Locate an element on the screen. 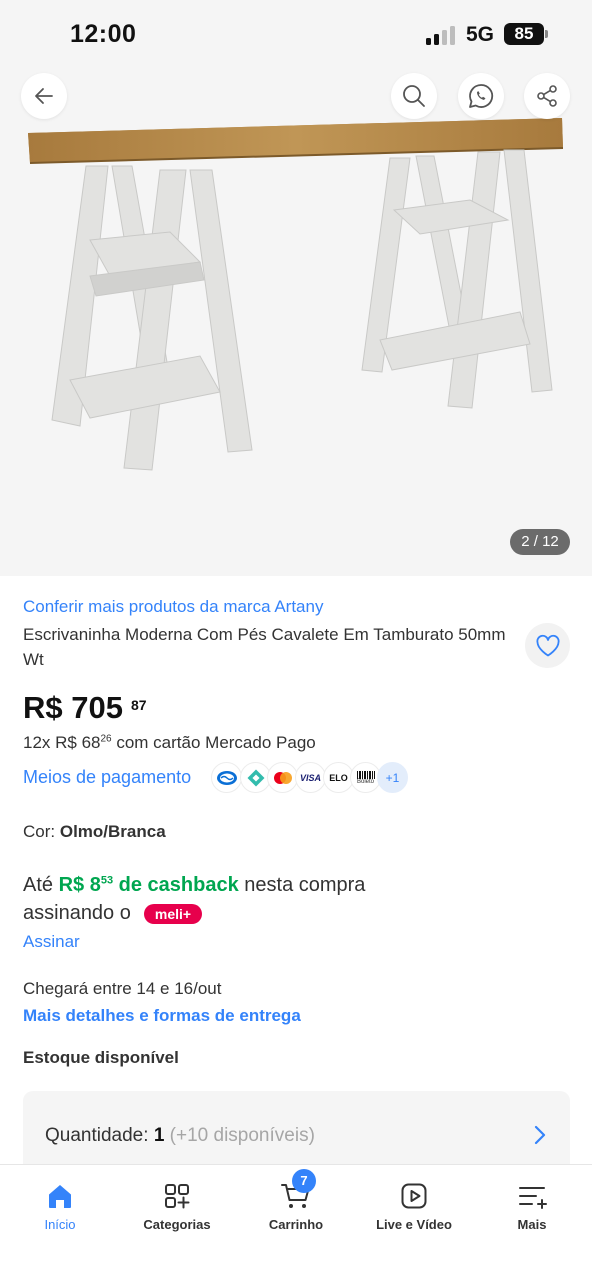 The height and width of the screenshot is (1280, 592). quantity-label: Quantidade: 1 (+10 disponíveis) is located at coordinates (180, 1136).